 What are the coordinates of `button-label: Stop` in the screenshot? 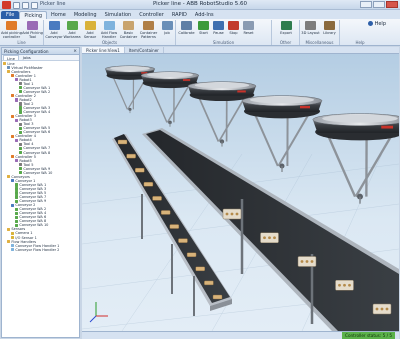 It's located at (233, 33).